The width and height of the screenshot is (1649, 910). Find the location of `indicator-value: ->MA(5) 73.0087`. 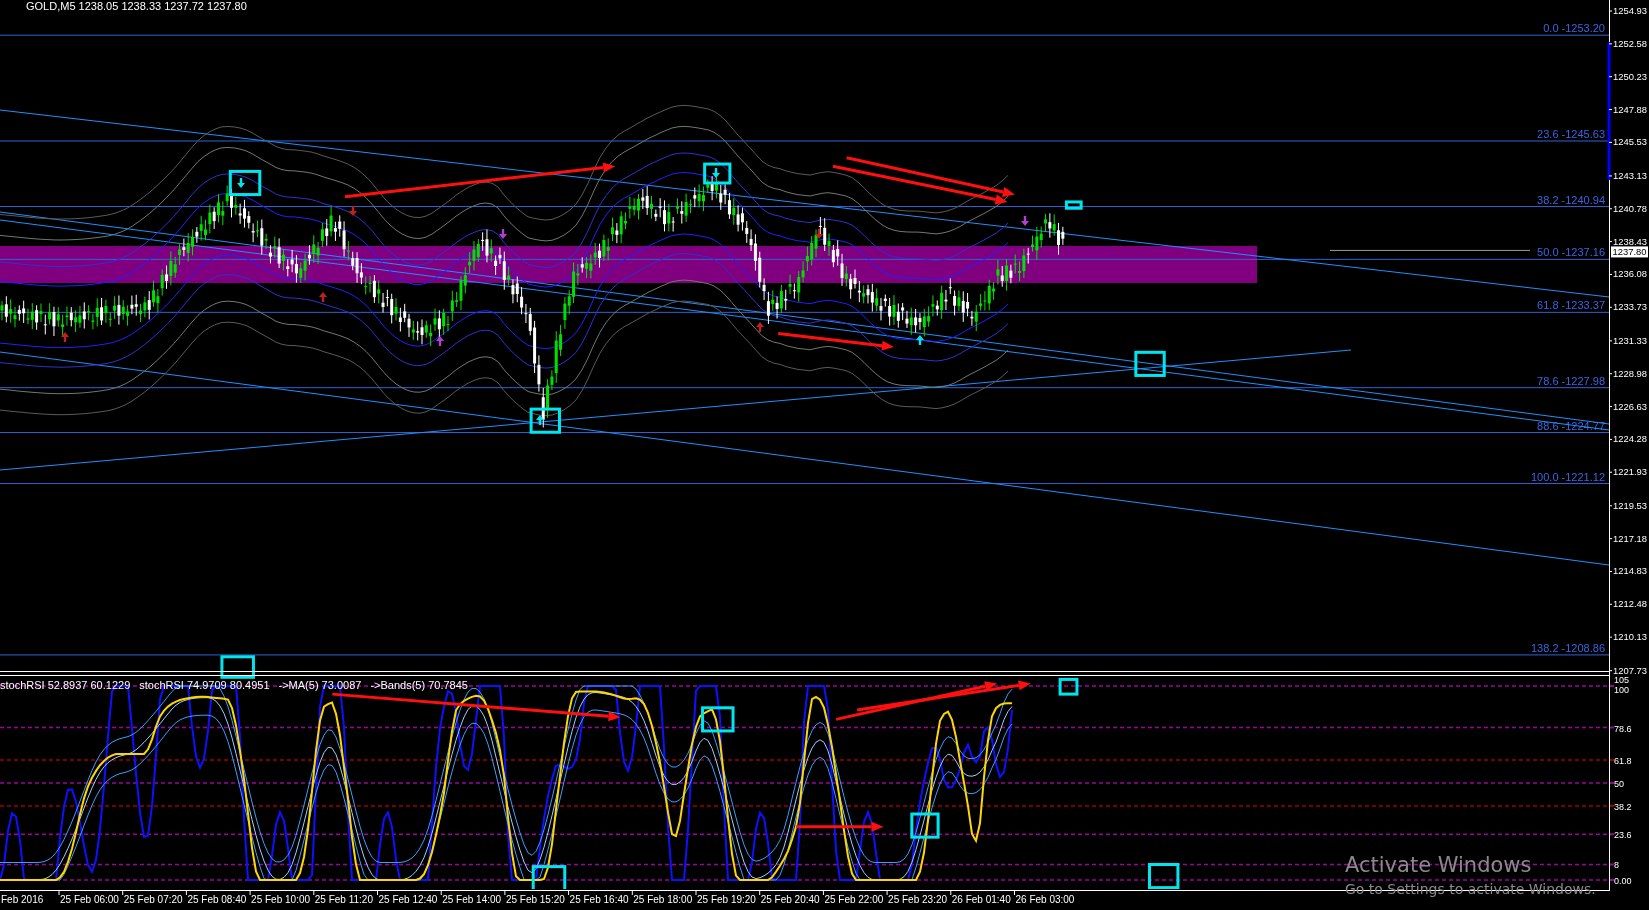

indicator-value: ->MA(5) 73.0087 is located at coordinates (320, 685).